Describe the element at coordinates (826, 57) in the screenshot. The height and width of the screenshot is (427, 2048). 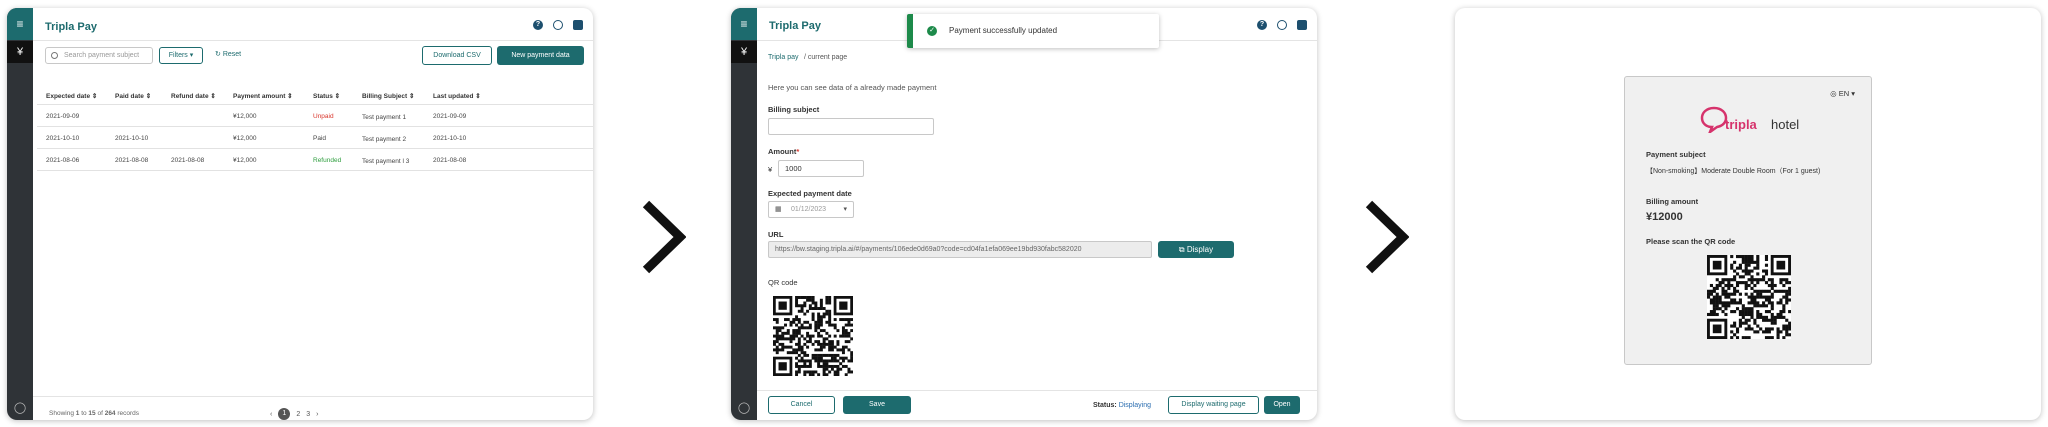
I see `breadcrumb-current: / current page` at that location.